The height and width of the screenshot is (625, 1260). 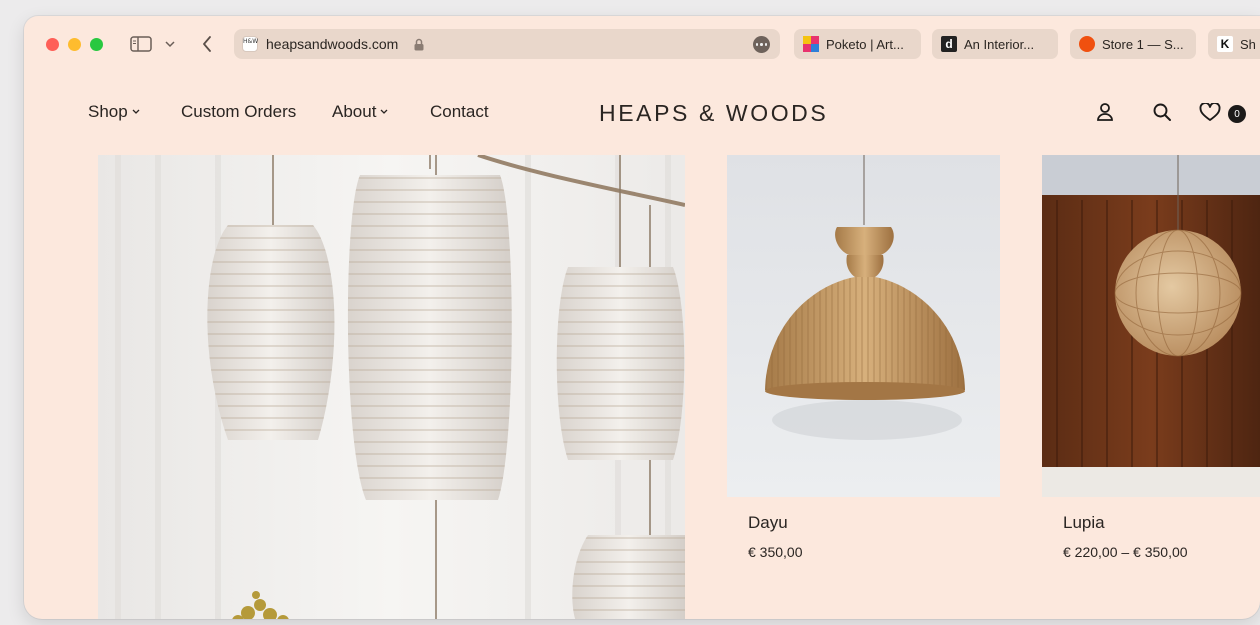 I want to click on wishlist-count-badge: 0, so click(x=1237, y=114).